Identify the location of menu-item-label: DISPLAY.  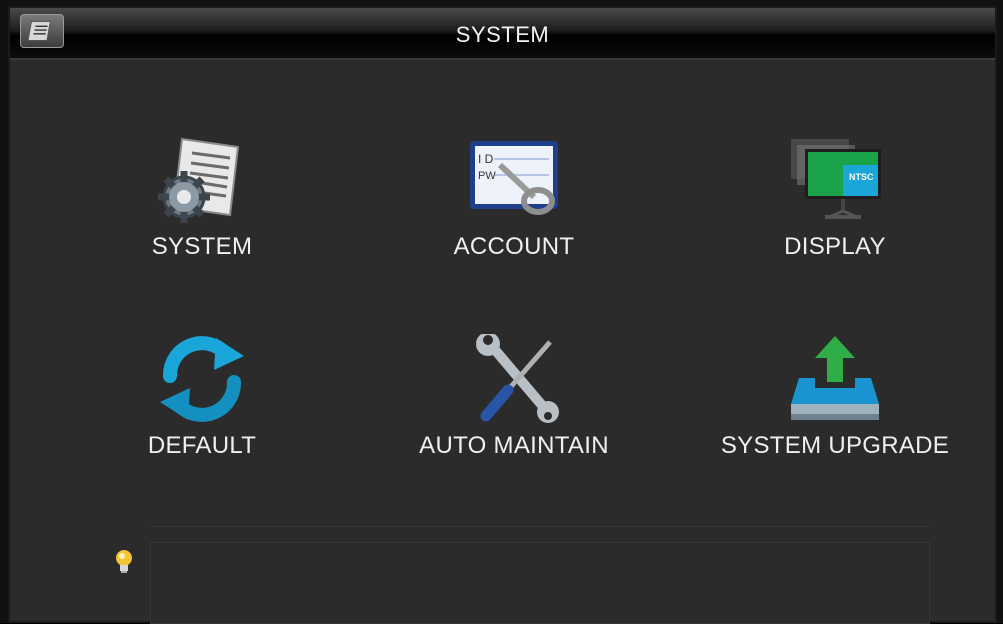
(835, 246).